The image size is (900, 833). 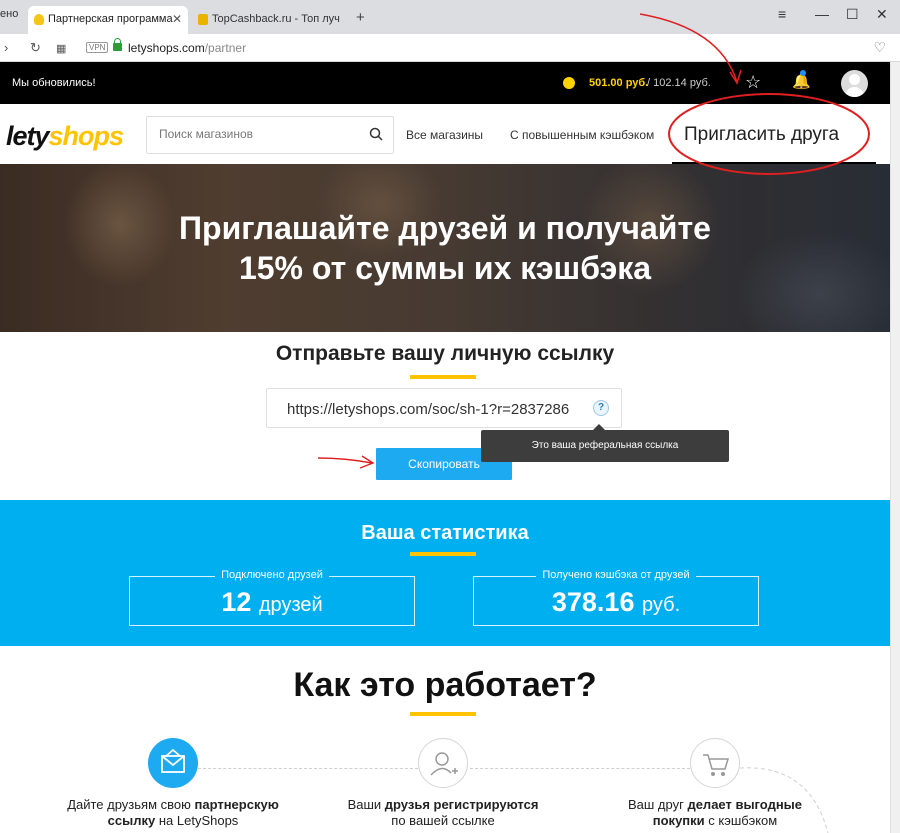 I want to click on step-3-text-d: с кэшбэком, so click(x=741, y=820).